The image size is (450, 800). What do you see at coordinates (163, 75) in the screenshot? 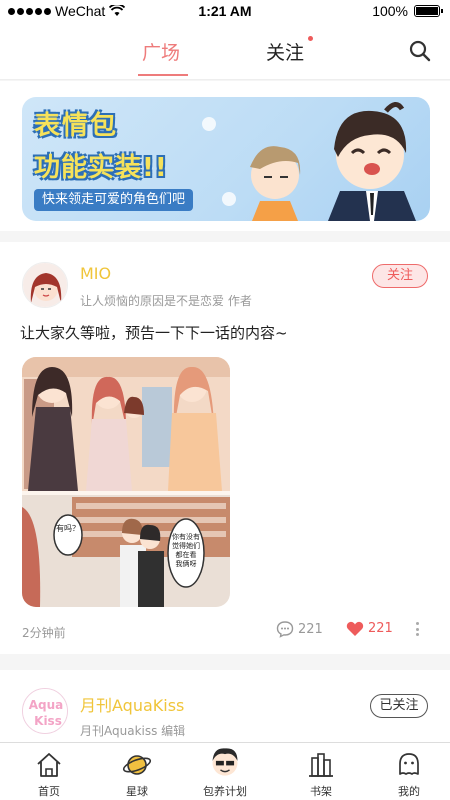
I see `active-tab-underline` at bounding box center [163, 75].